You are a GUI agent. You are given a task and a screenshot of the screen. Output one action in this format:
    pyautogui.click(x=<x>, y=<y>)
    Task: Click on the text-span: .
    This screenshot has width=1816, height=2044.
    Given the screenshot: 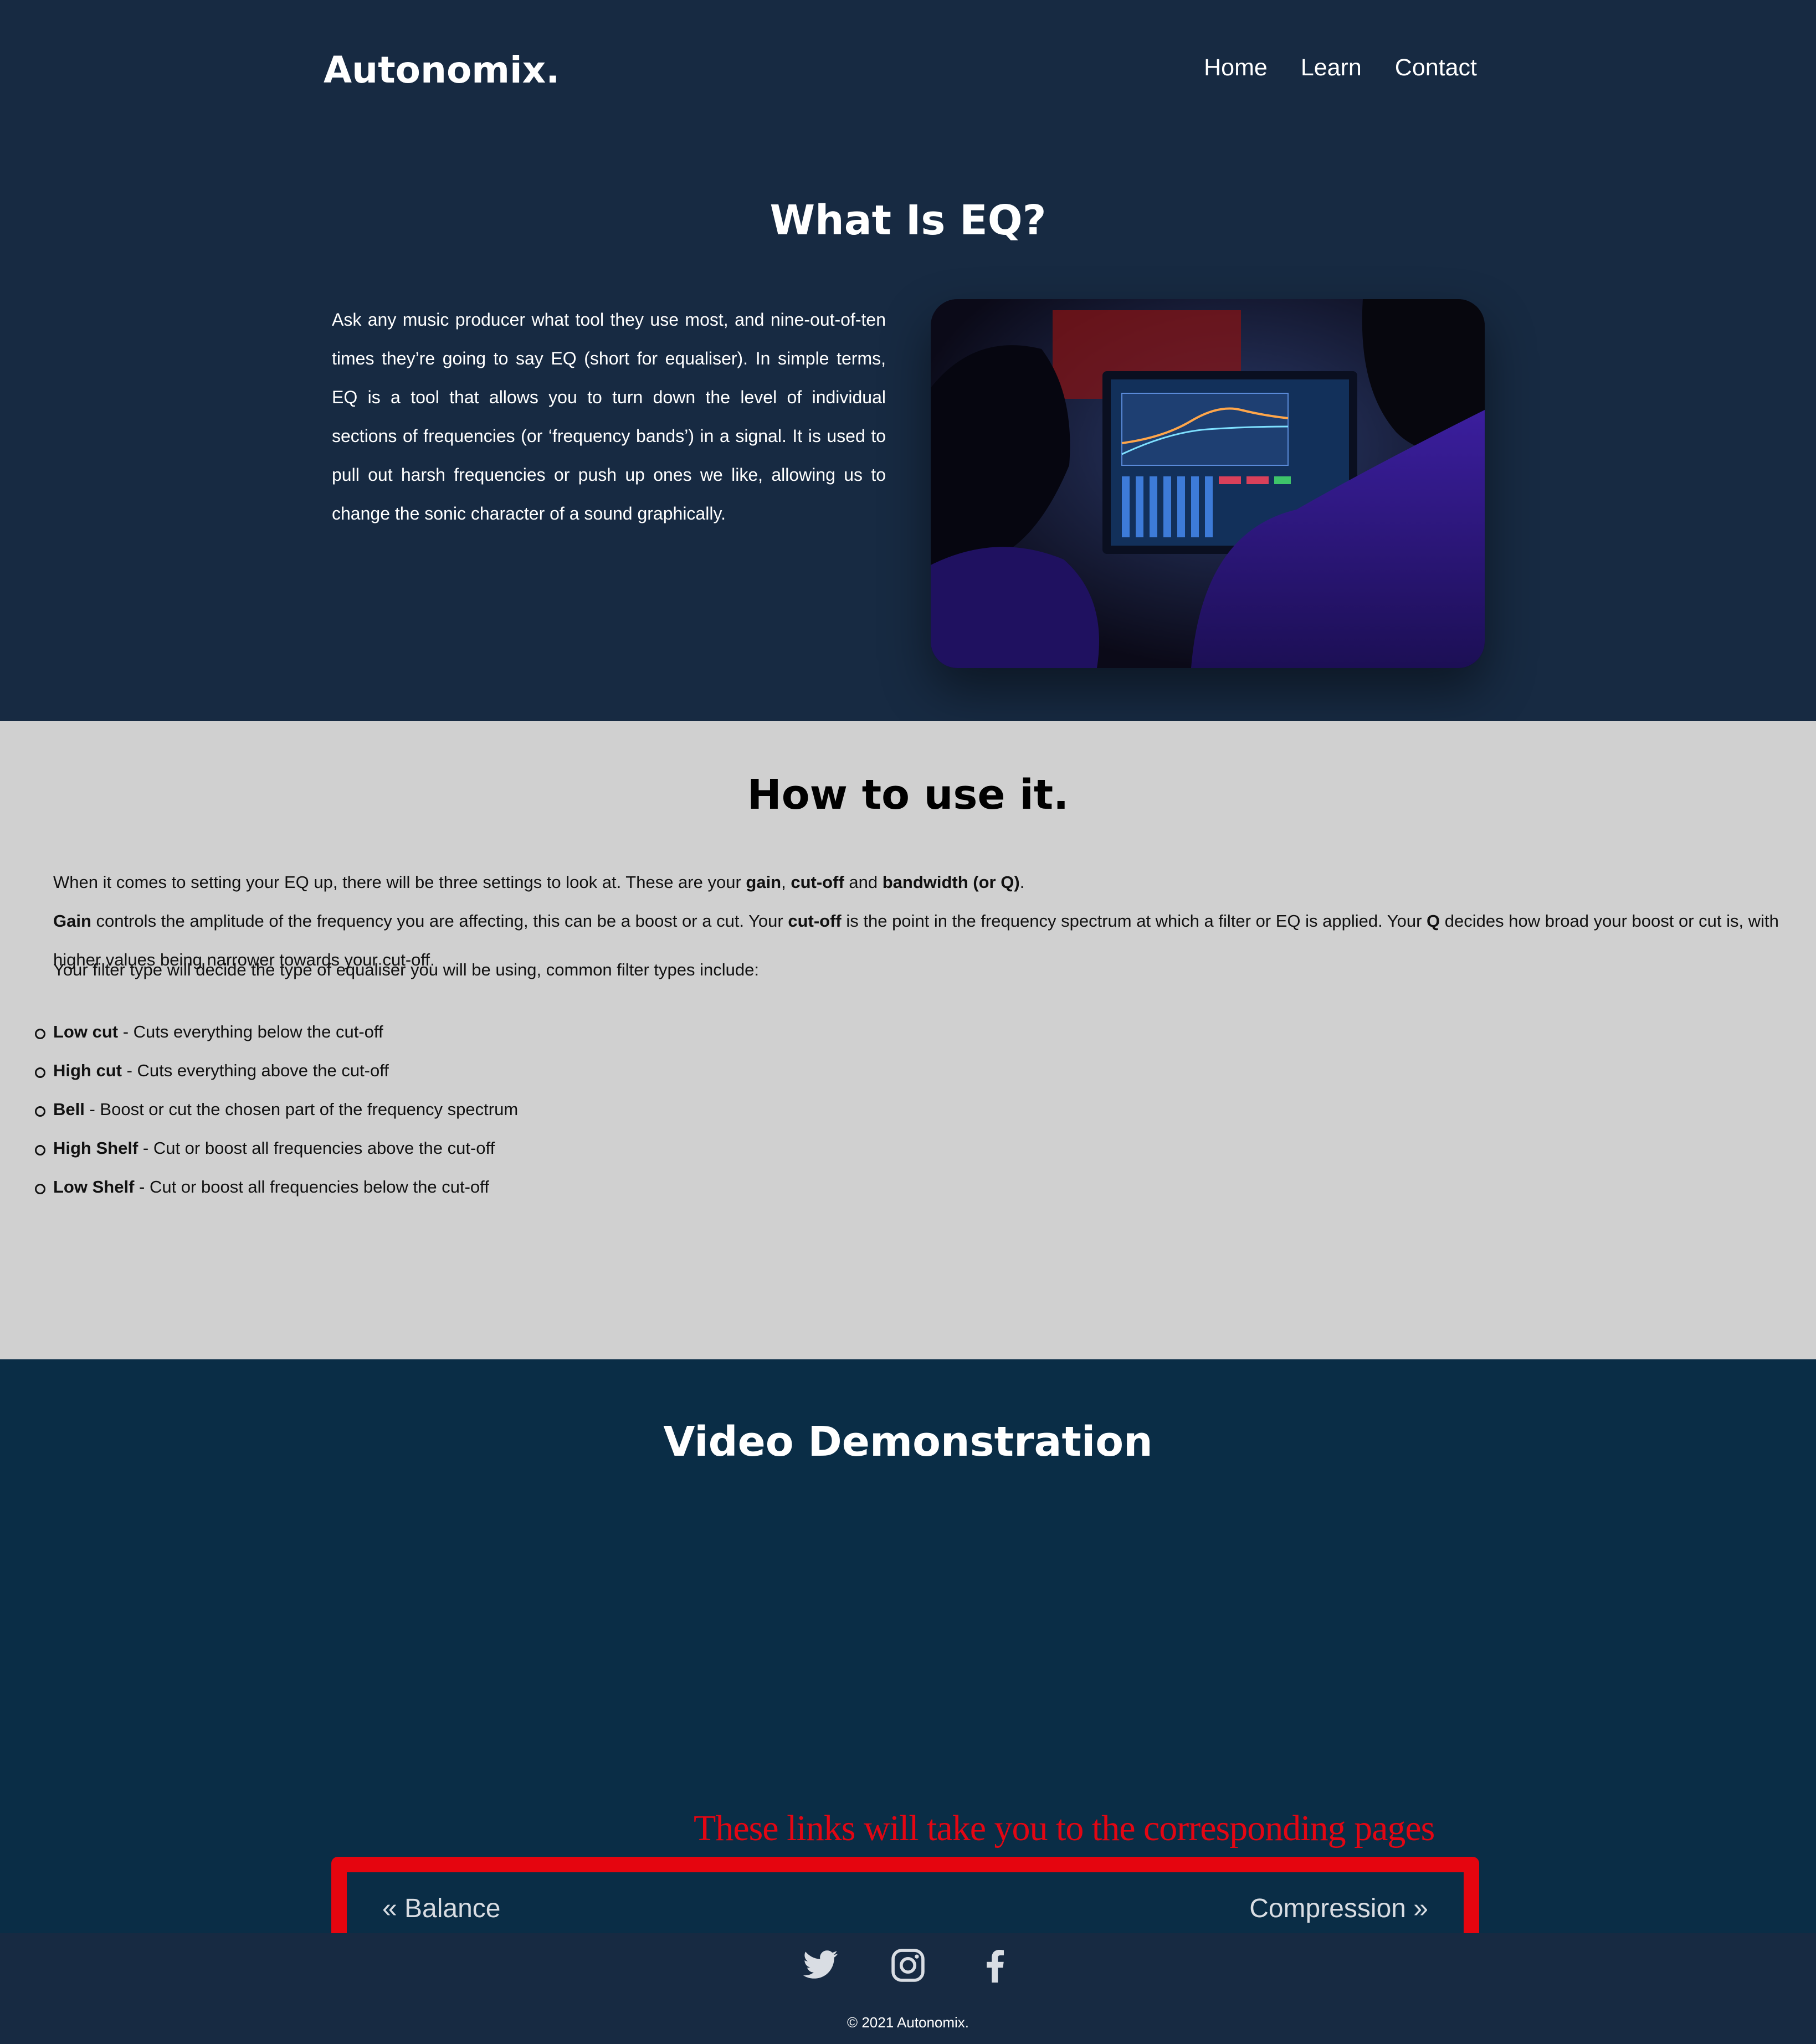 What is the action you would take?
    pyautogui.click(x=1022, y=882)
    